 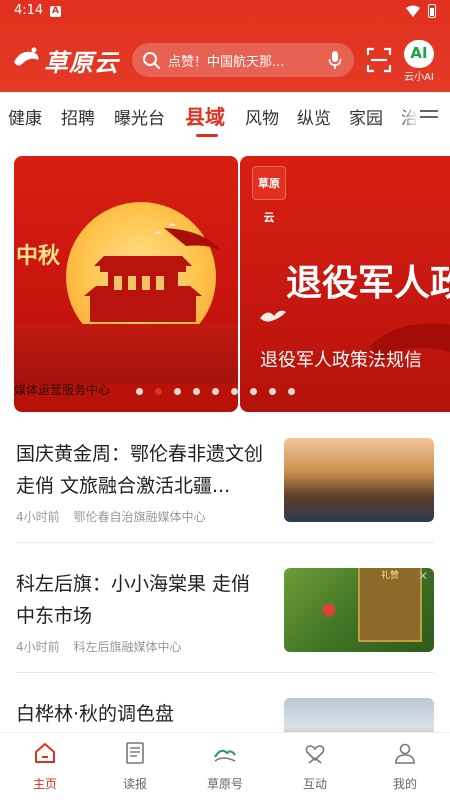 What do you see at coordinates (44, 784) in the screenshot?
I see `nav-label: 主页` at bounding box center [44, 784].